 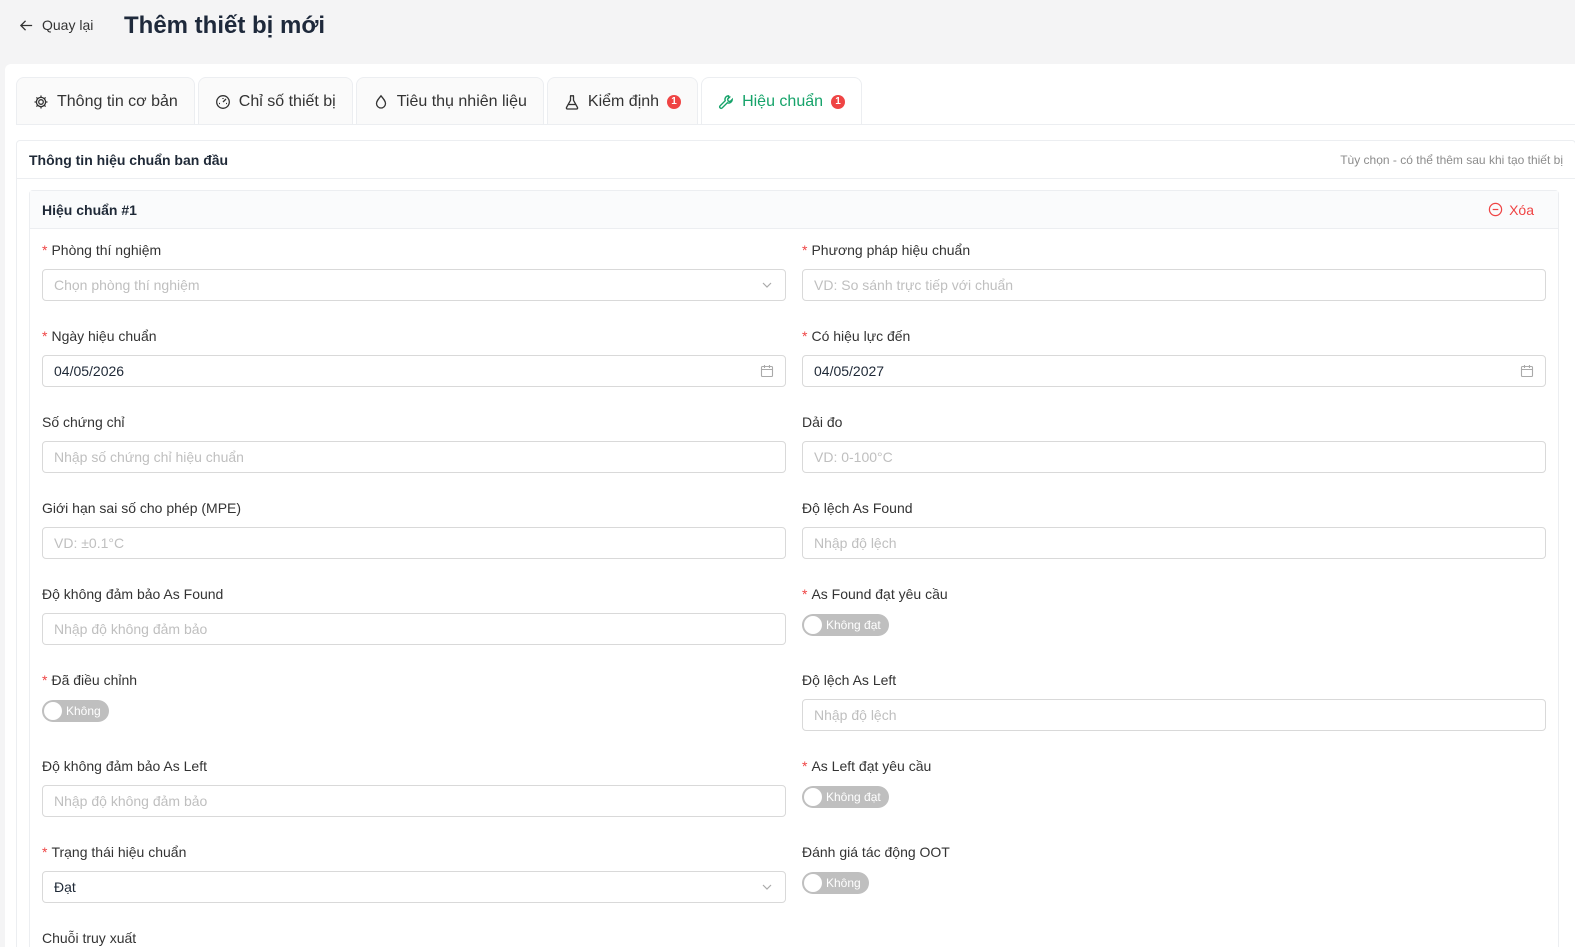 What do you see at coordinates (414, 696) in the screenshot?
I see `adjusted-field: * Đã điều chỉnh Không` at bounding box center [414, 696].